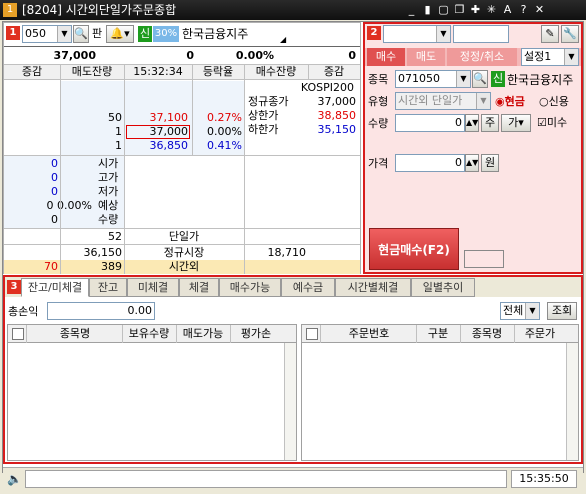 This screenshot has width=586, height=494. Describe the element at coordinates (562, 311) in the screenshot. I see `query-button: 조회` at that location.